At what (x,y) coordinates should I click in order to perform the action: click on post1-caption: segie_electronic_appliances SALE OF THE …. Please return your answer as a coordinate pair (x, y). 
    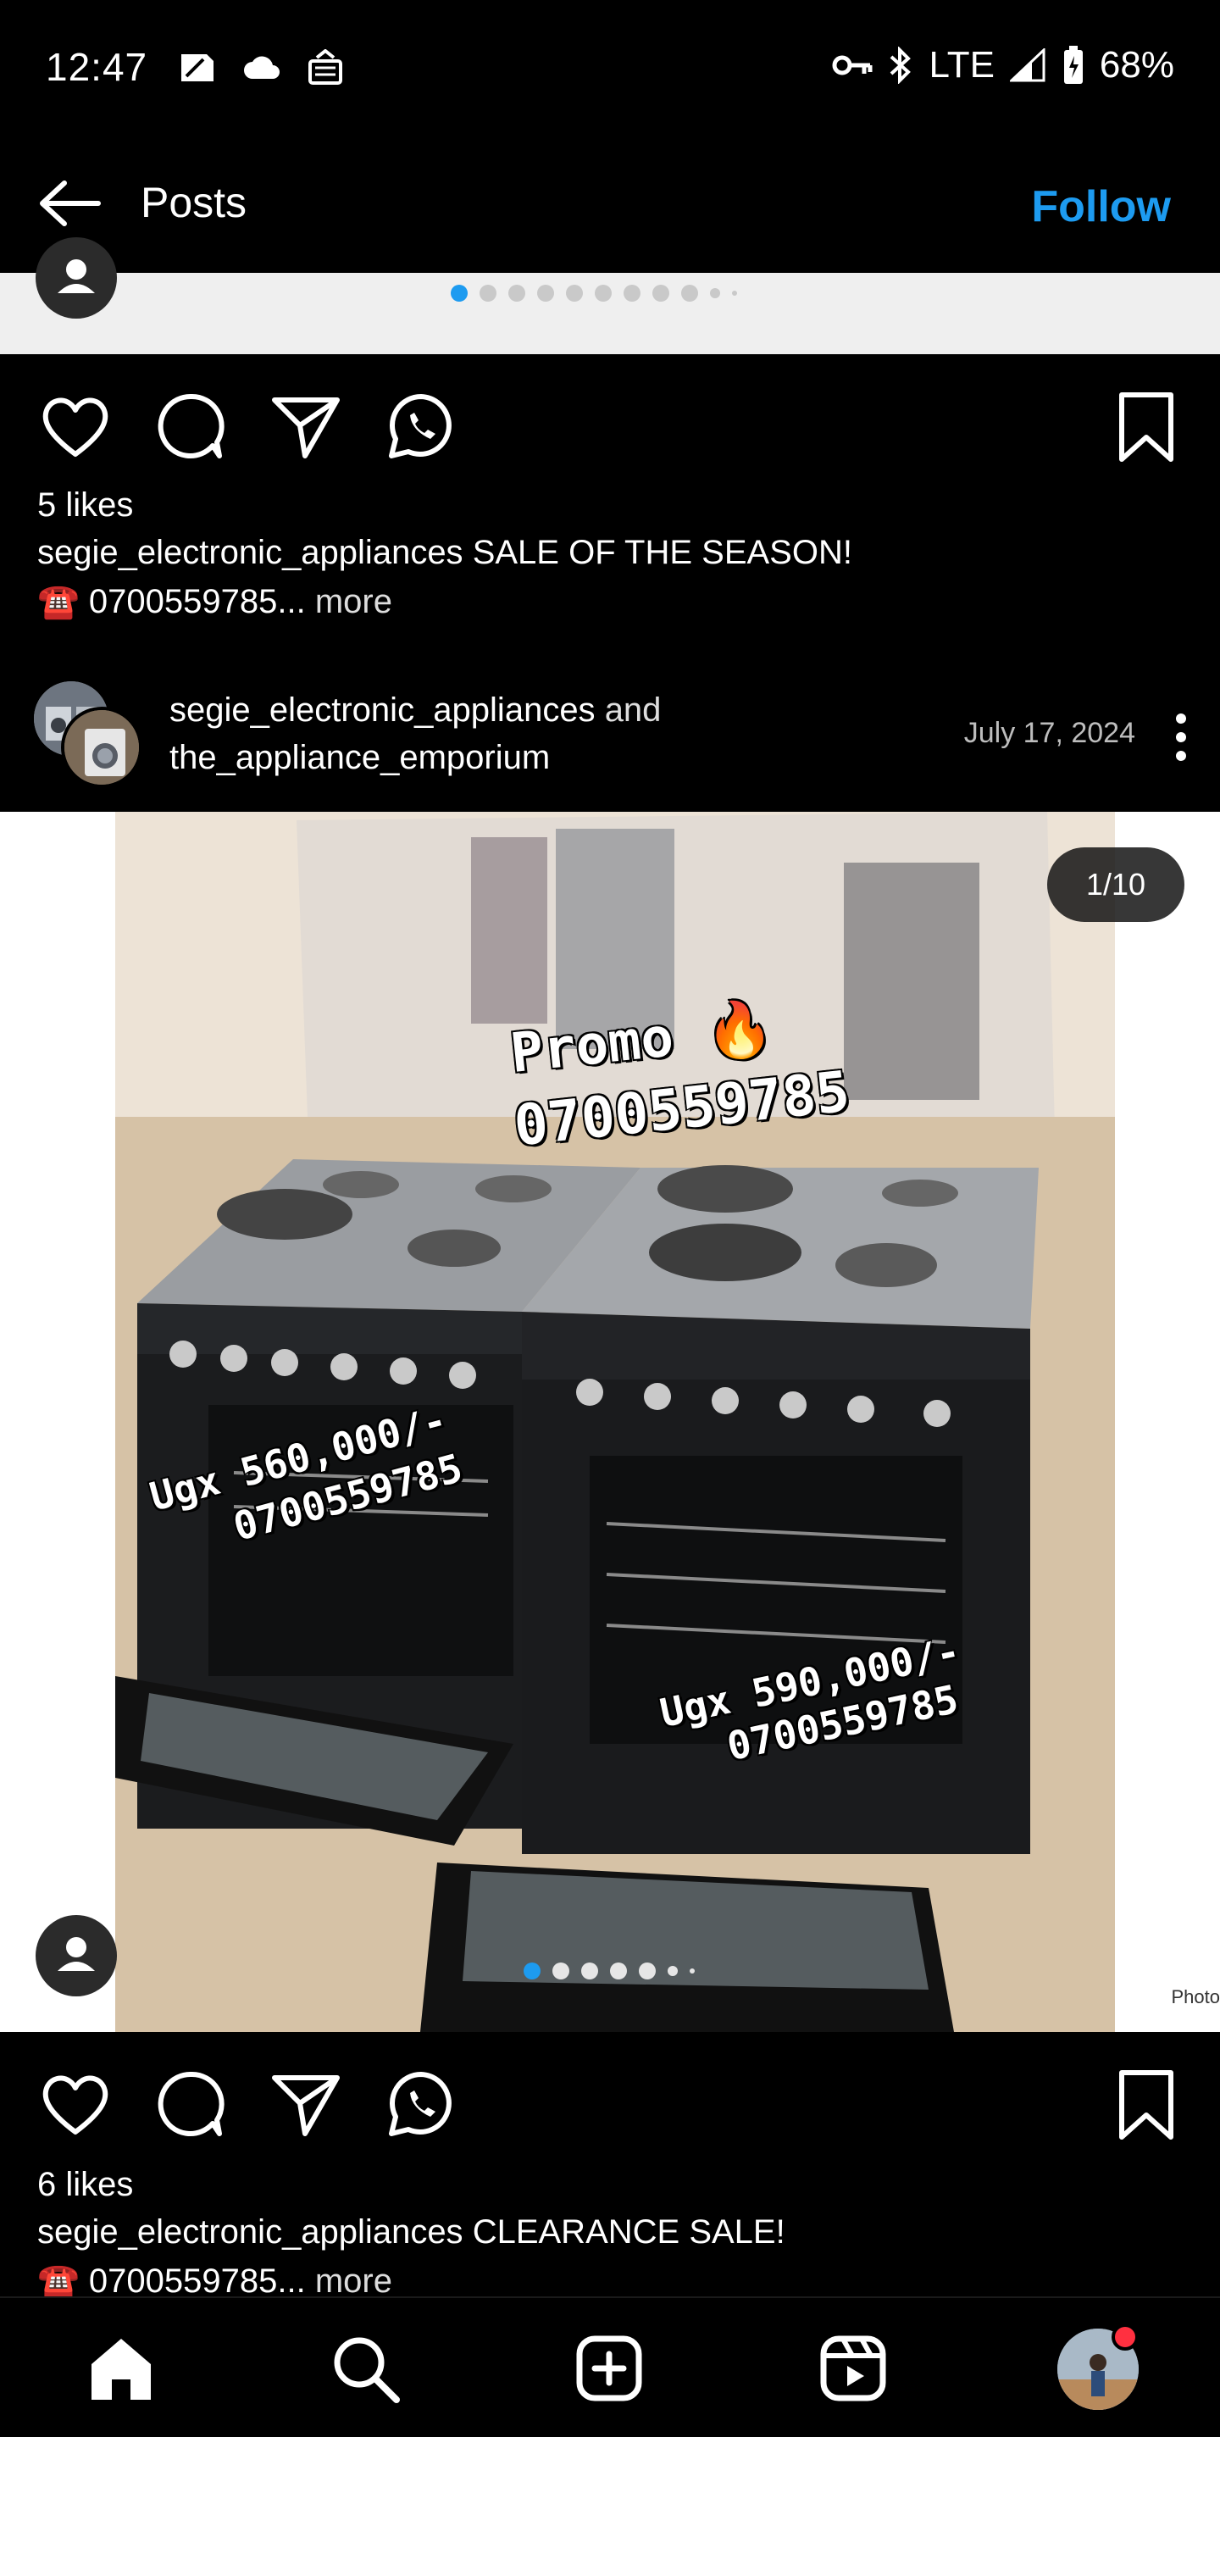
    Looking at the image, I should click on (444, 553).